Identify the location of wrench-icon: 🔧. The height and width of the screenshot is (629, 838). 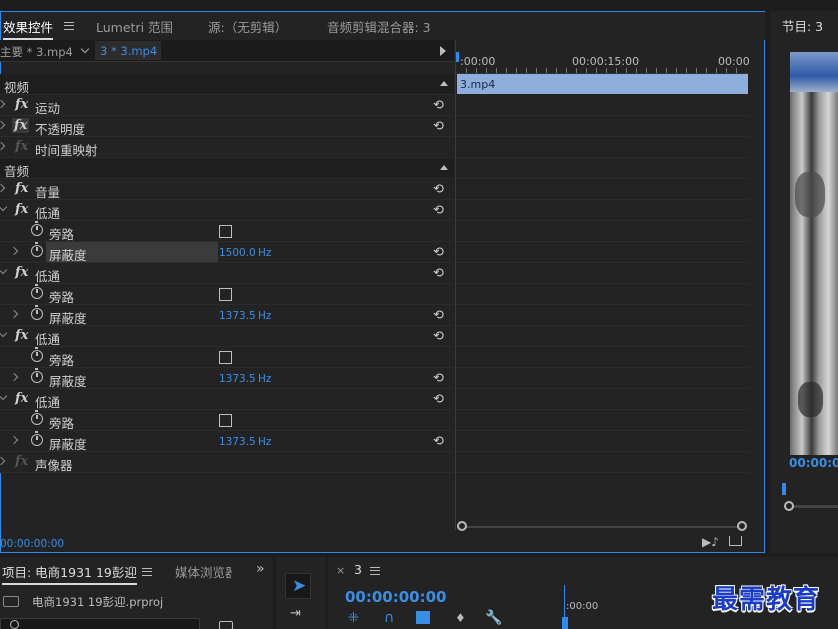
(493, 618).